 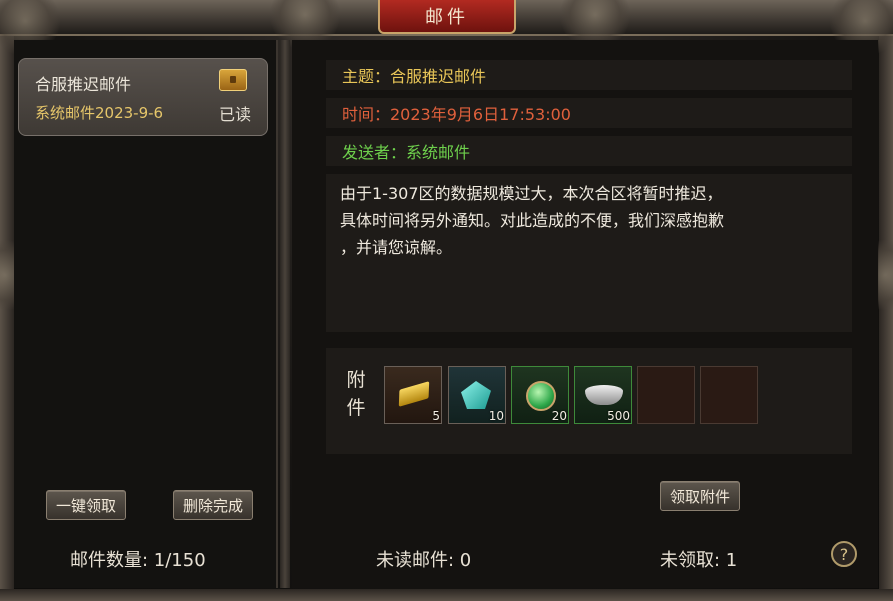 I want to click on attachment-count: 500, so click(x=618, y=416).